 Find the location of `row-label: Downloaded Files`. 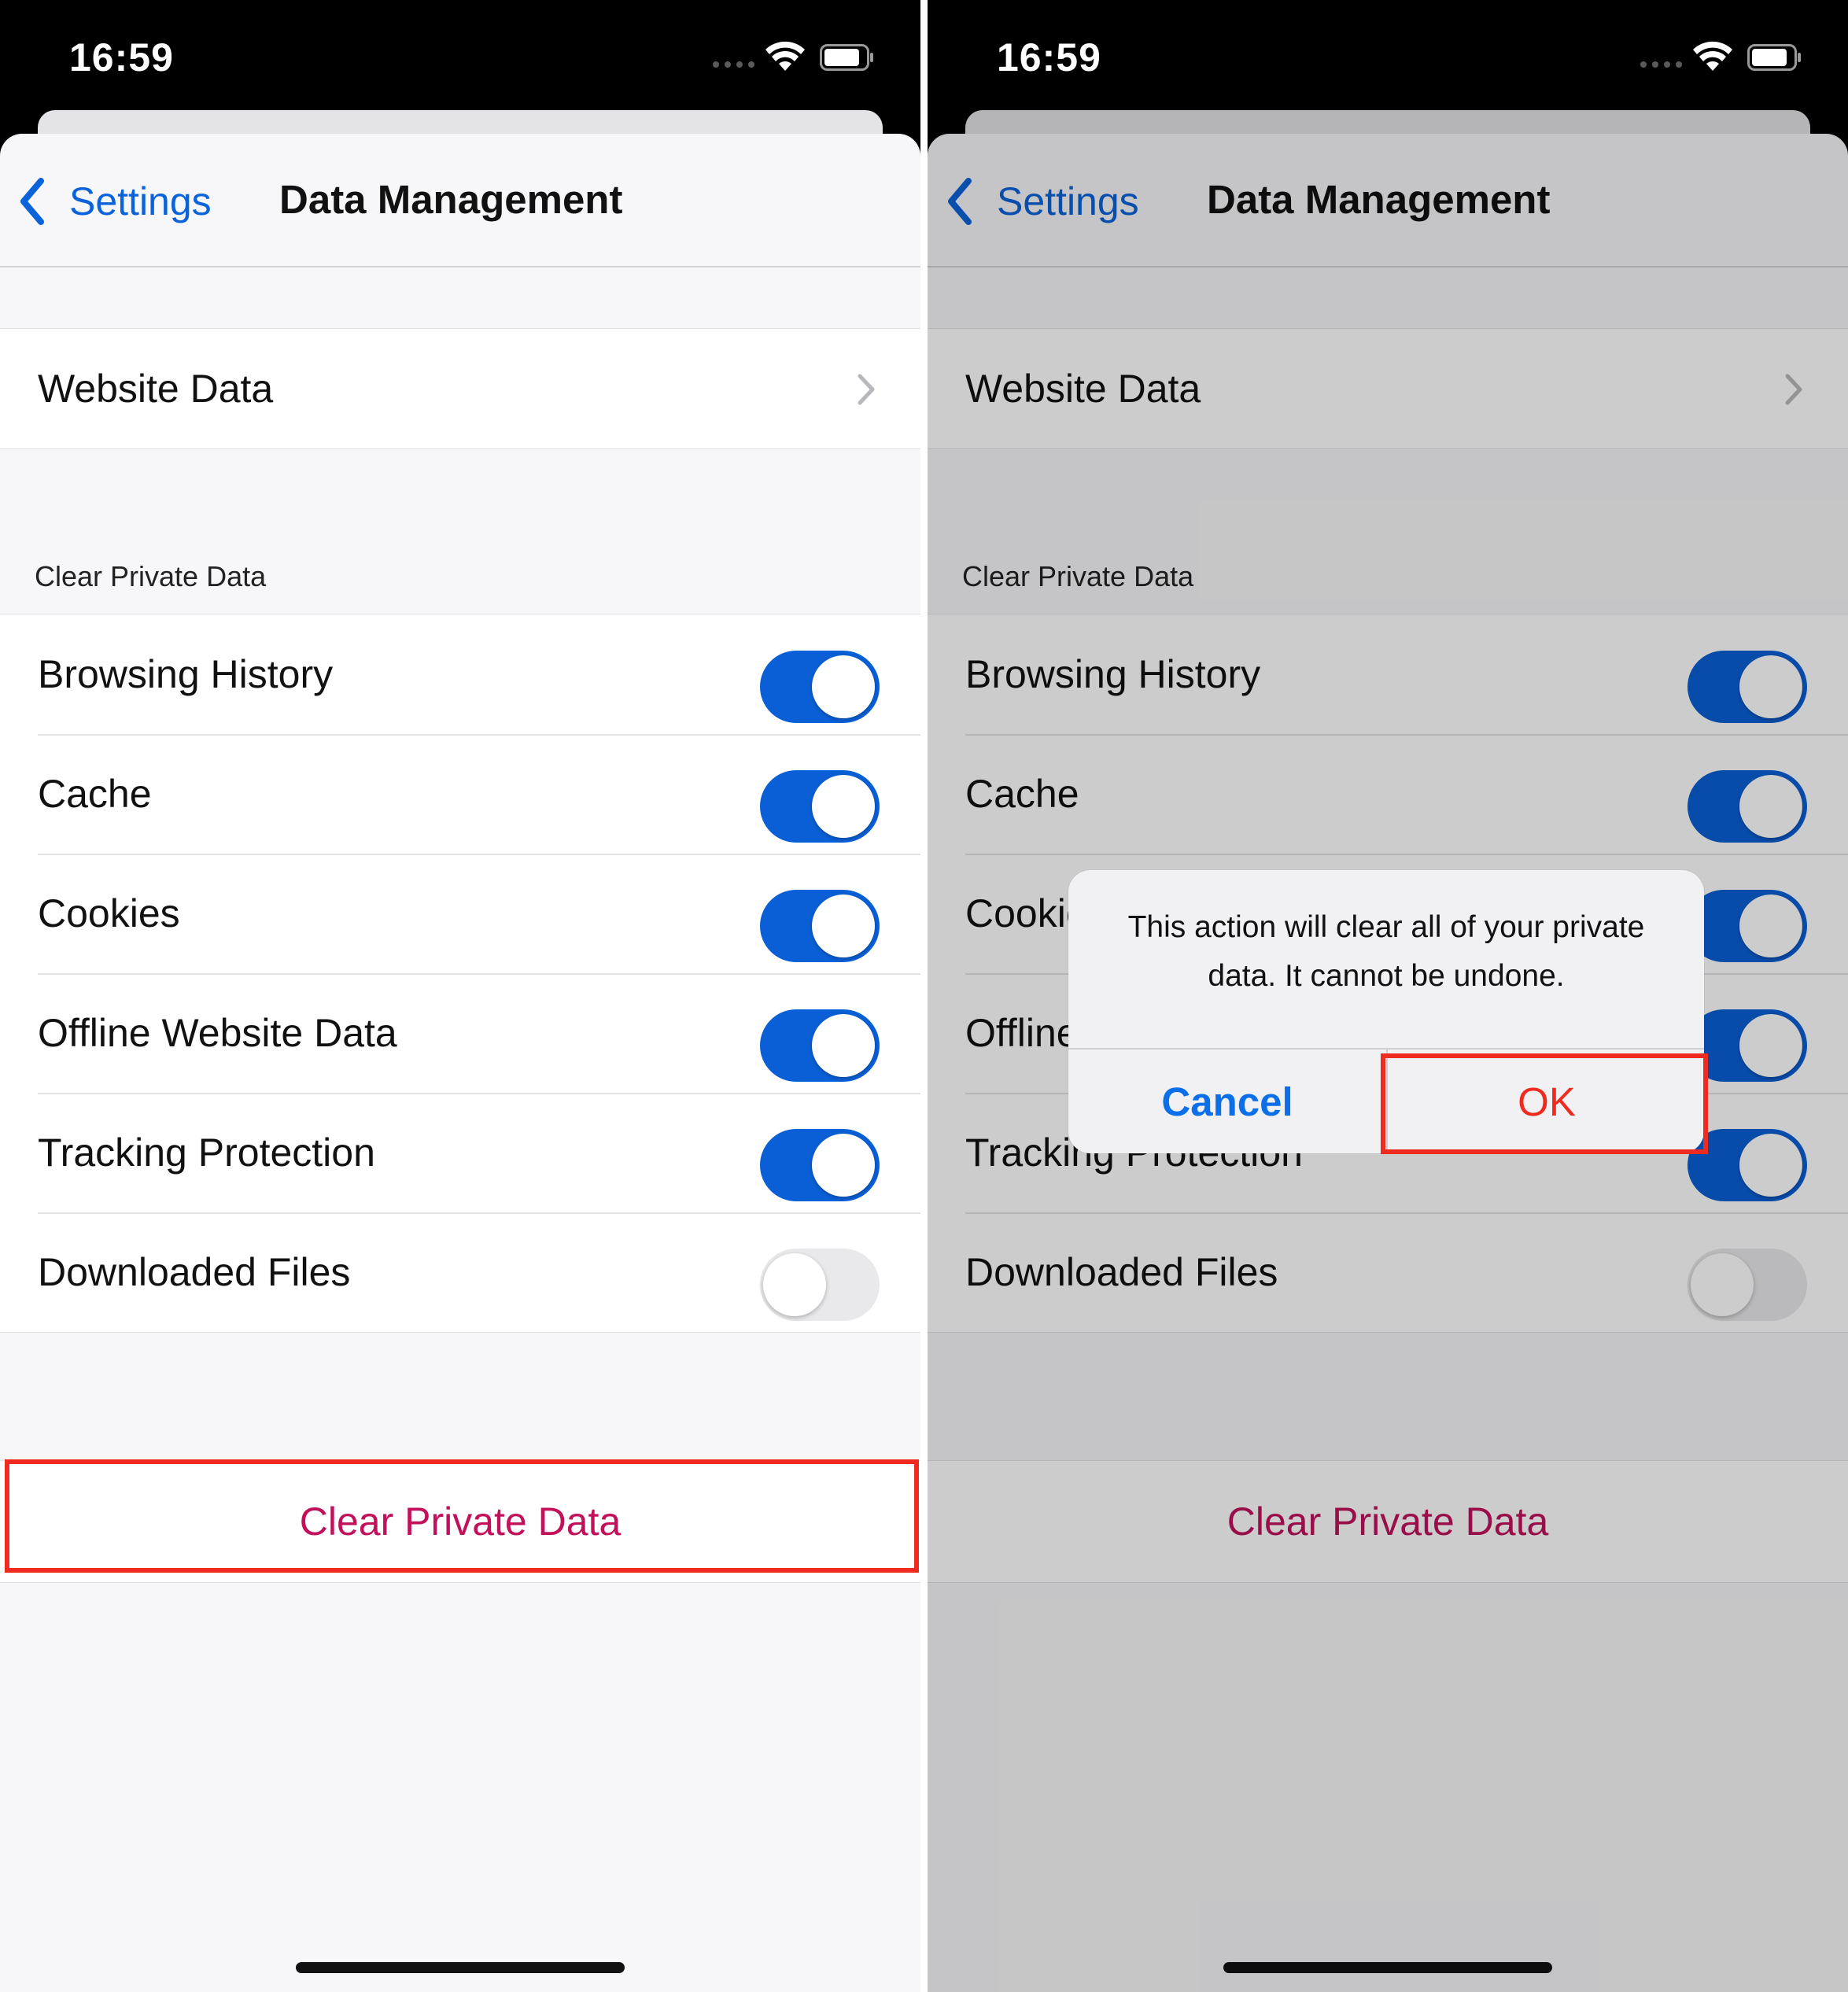

row-label: Downloaded Files is located at coordinates (194, 1272).